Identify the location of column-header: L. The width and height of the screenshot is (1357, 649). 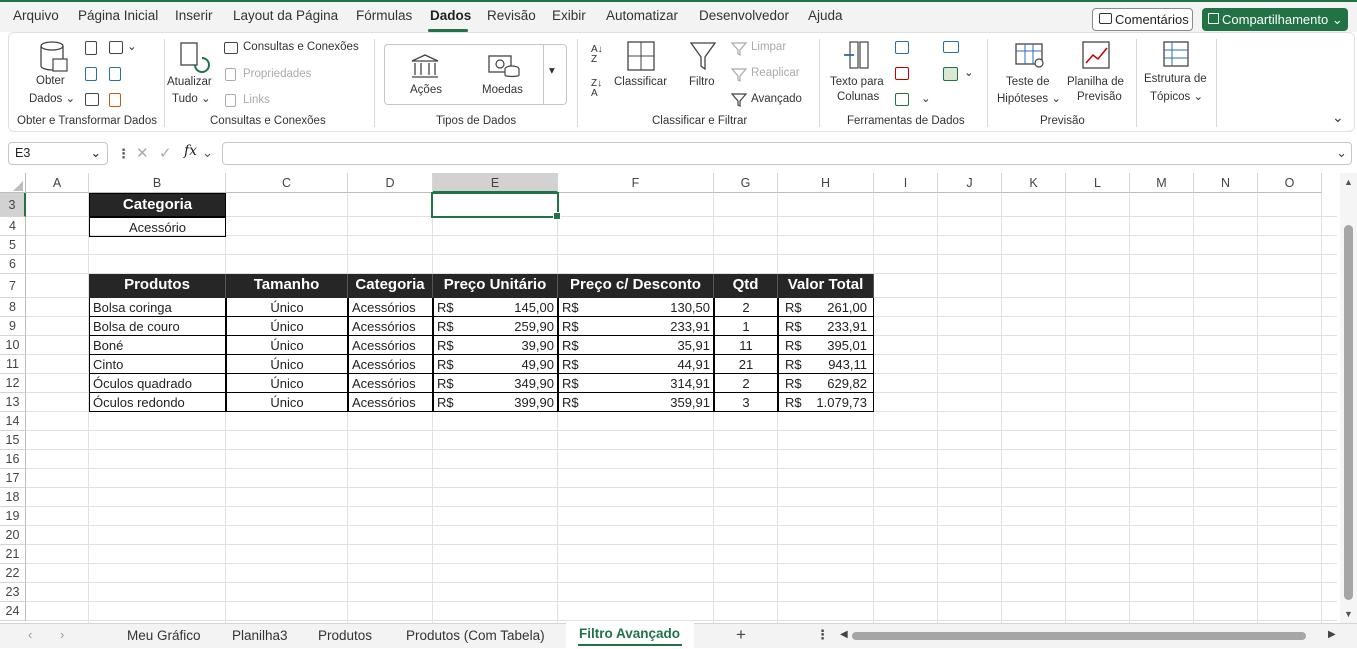
(1098, 183).